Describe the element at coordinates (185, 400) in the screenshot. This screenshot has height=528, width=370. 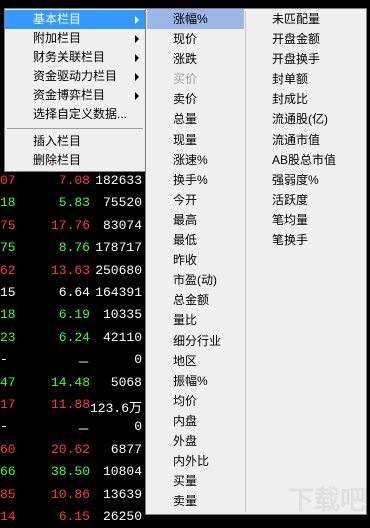
I see `menu-item-label: 均价` at that location.